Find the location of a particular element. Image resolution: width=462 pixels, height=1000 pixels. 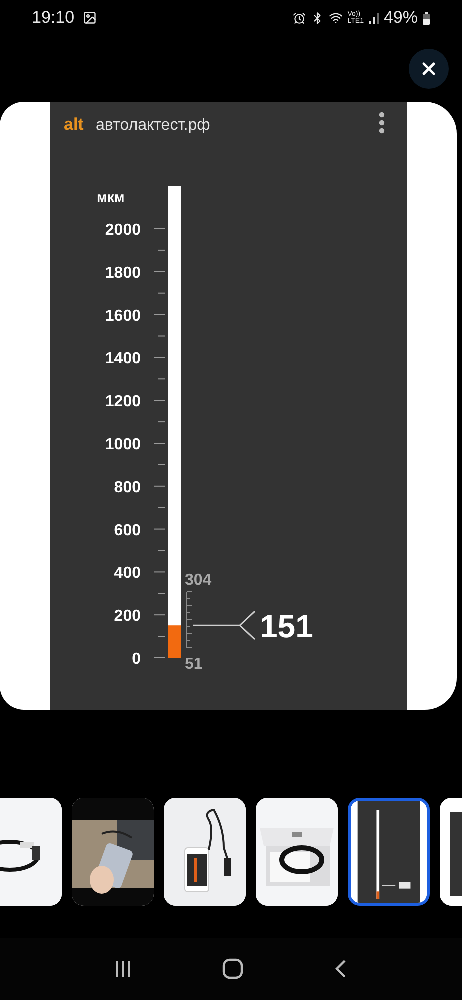

scale-label: 200 is located at coordinates (127, 617).